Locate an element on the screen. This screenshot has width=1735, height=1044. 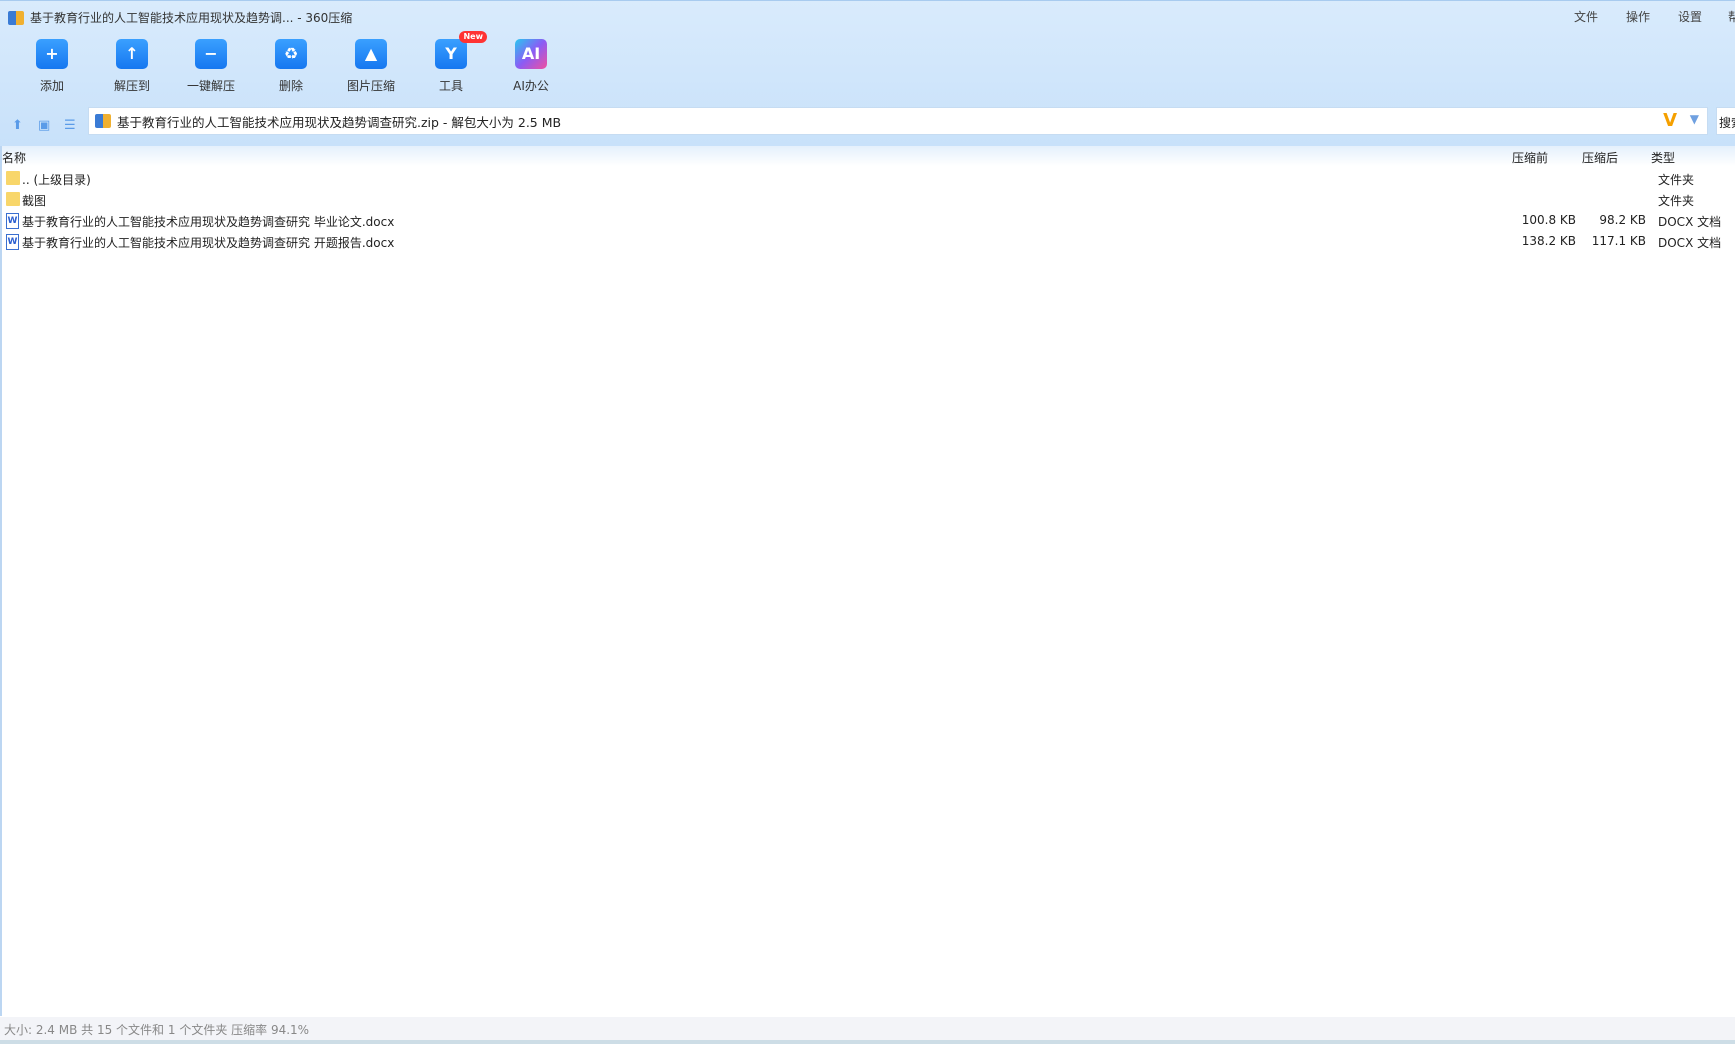
toolbar-button-3: ♻ 删除 is located at coordinates (291, 66).